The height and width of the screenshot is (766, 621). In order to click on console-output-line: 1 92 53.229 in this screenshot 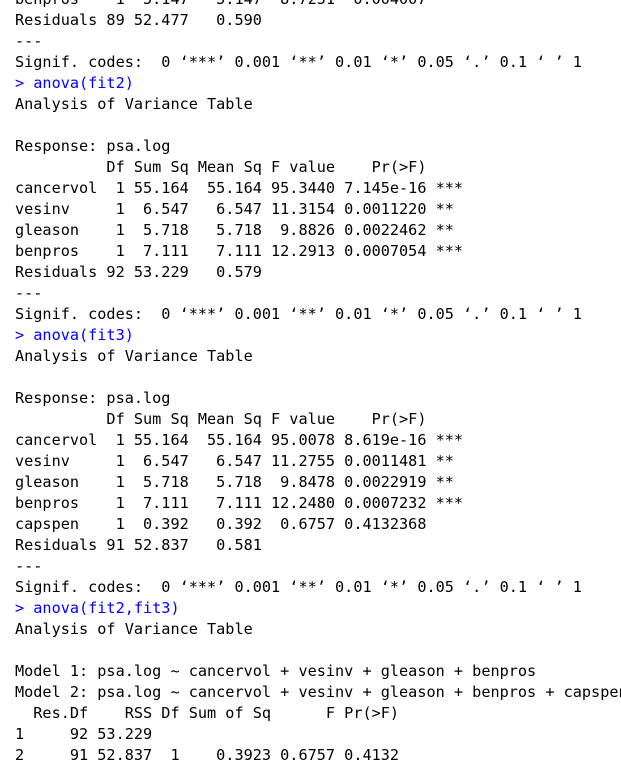, I will do `click(212, 734)`.